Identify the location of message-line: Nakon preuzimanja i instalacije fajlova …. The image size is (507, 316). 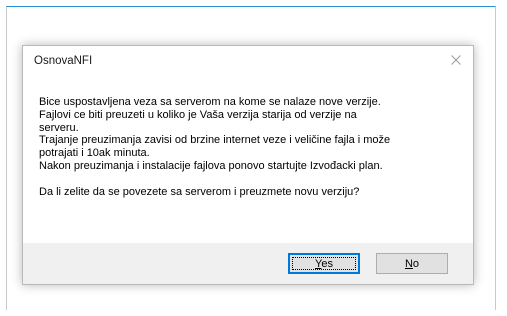
(211, 165).